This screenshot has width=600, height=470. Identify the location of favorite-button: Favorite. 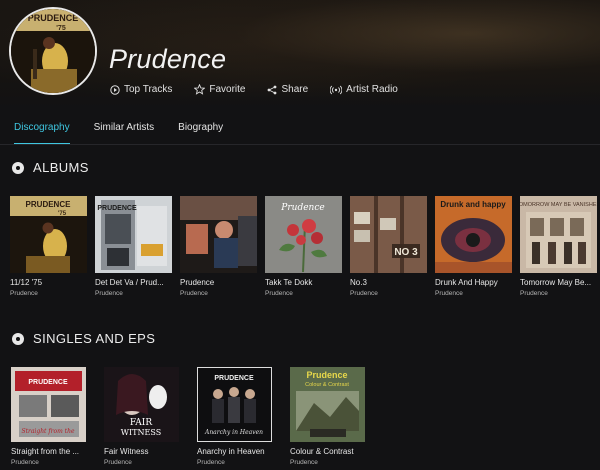
(219, 89).